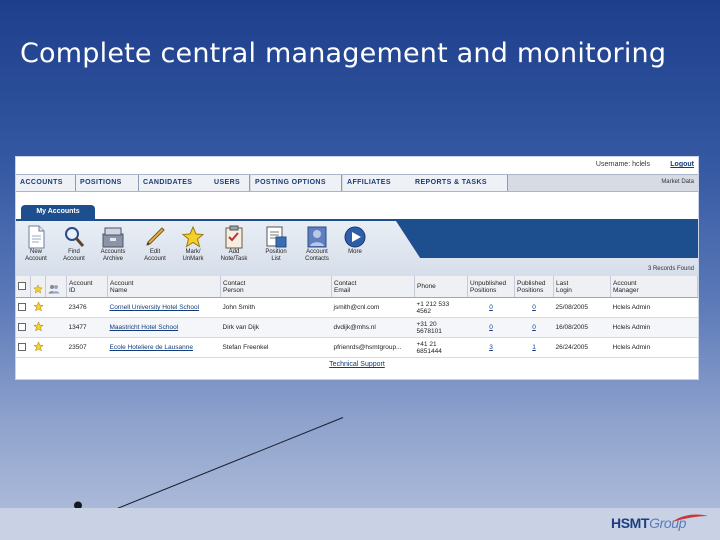  Describe the element at coordinates (151, 347) in the screenshot. I see `account-name-link: Ecole Hoteliere de Lausanne` at that location.